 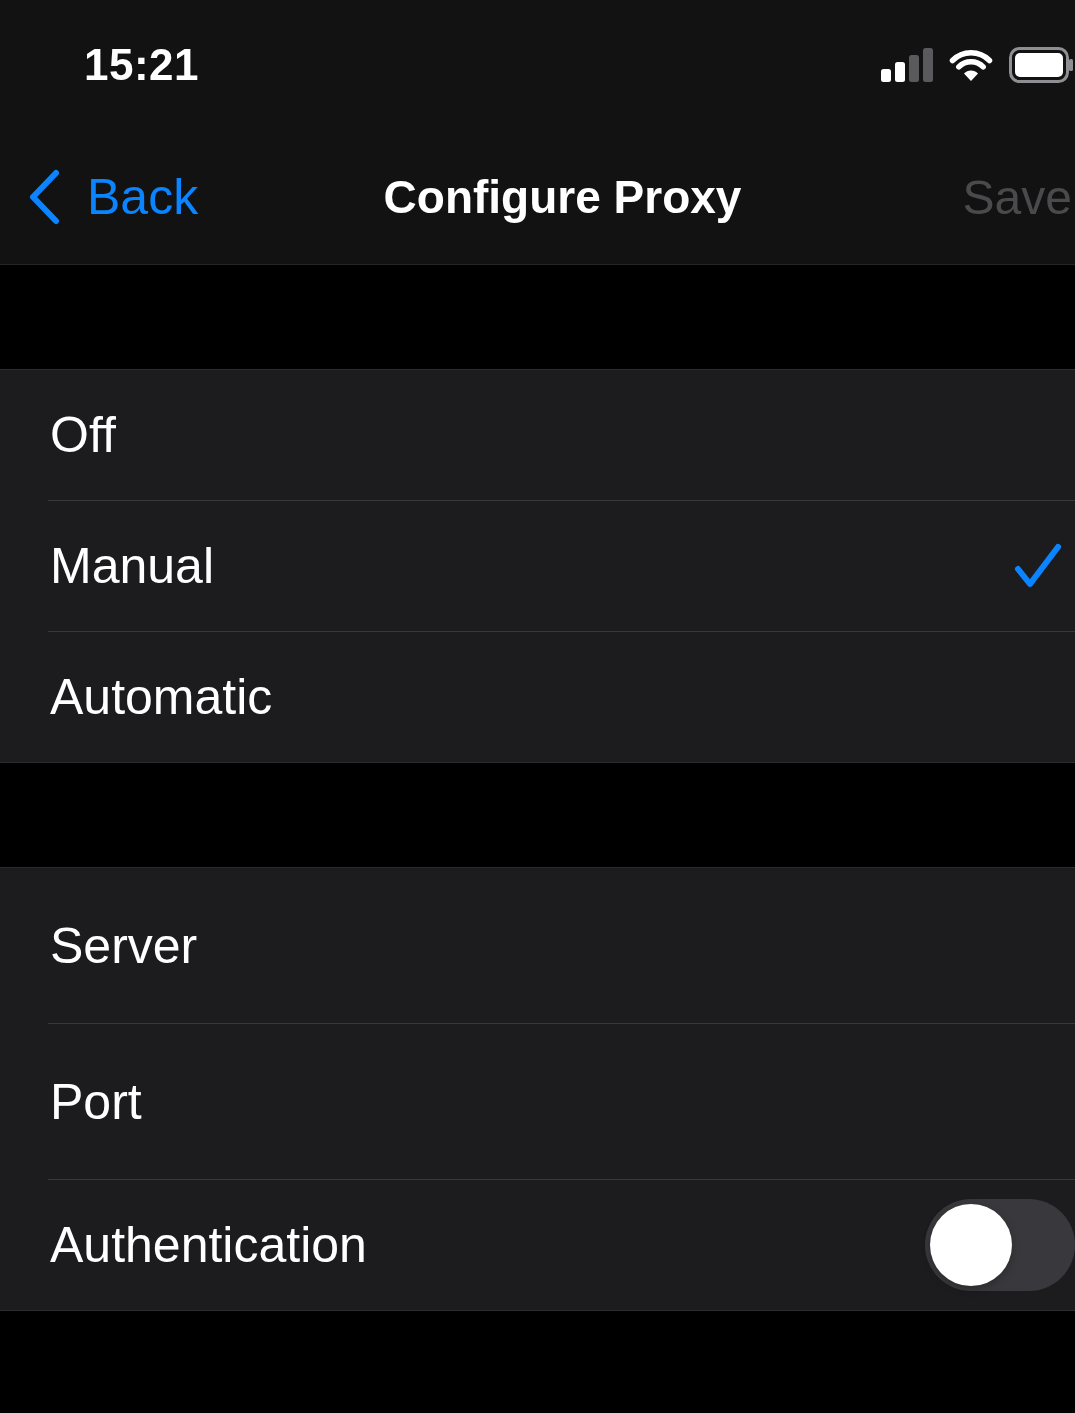 I want to click on battery-icon, so click(x=1041, y=65).